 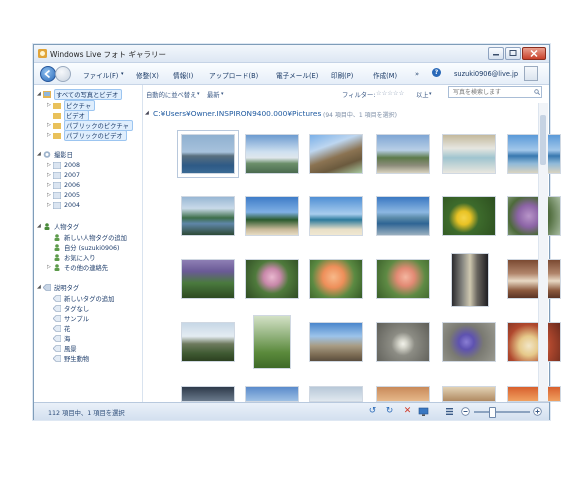 I want to click on tree-tag-flower: 花, so click(x=58, y=328).